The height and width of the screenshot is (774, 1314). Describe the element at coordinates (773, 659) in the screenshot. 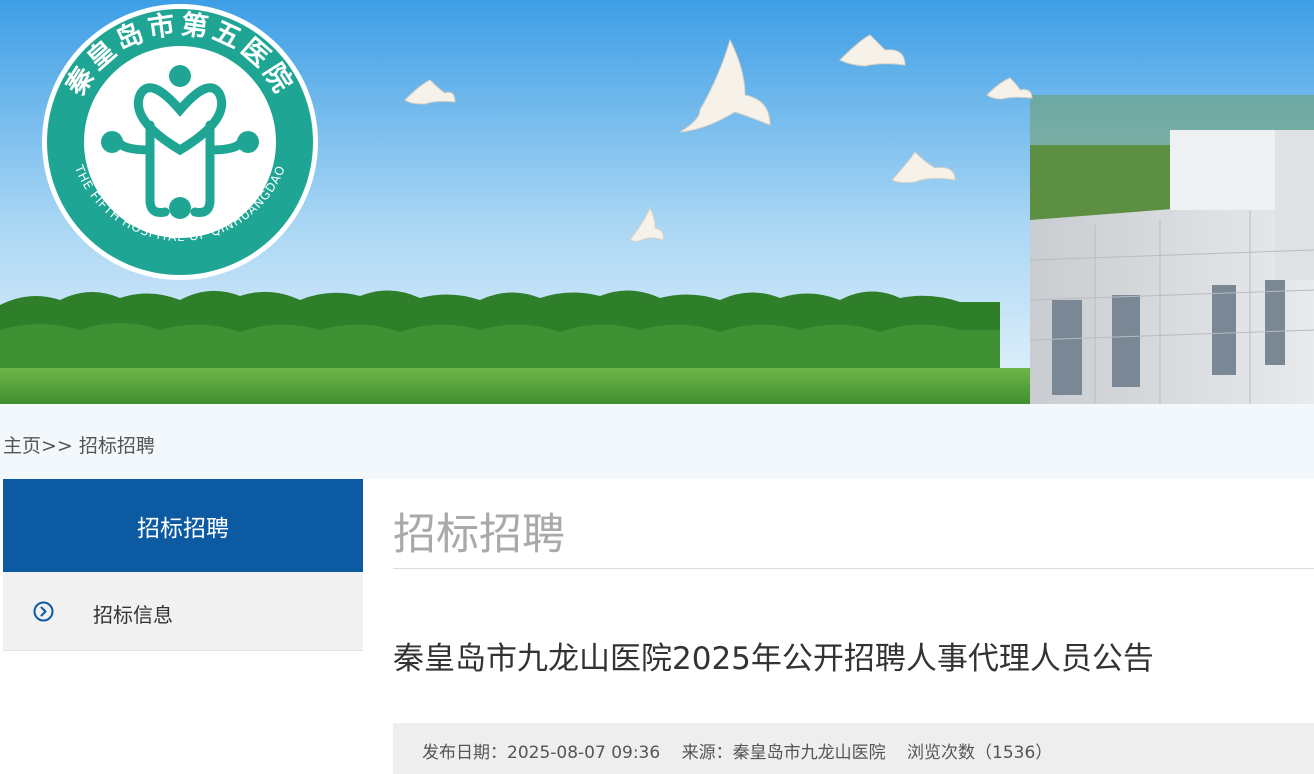

I see `article-title: 秦皇岛市九龙山医院2025年公开招聘人事代理人员公告` at that location.